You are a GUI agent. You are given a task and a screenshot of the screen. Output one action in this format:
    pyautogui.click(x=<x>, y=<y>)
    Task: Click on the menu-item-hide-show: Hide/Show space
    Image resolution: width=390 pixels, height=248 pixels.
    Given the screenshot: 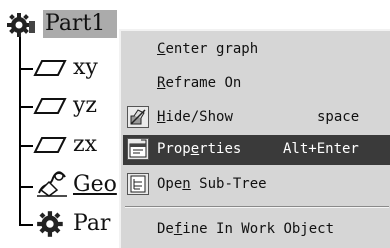 What is the action you would take?
    pyautogui.click(x=256, y=118)
    